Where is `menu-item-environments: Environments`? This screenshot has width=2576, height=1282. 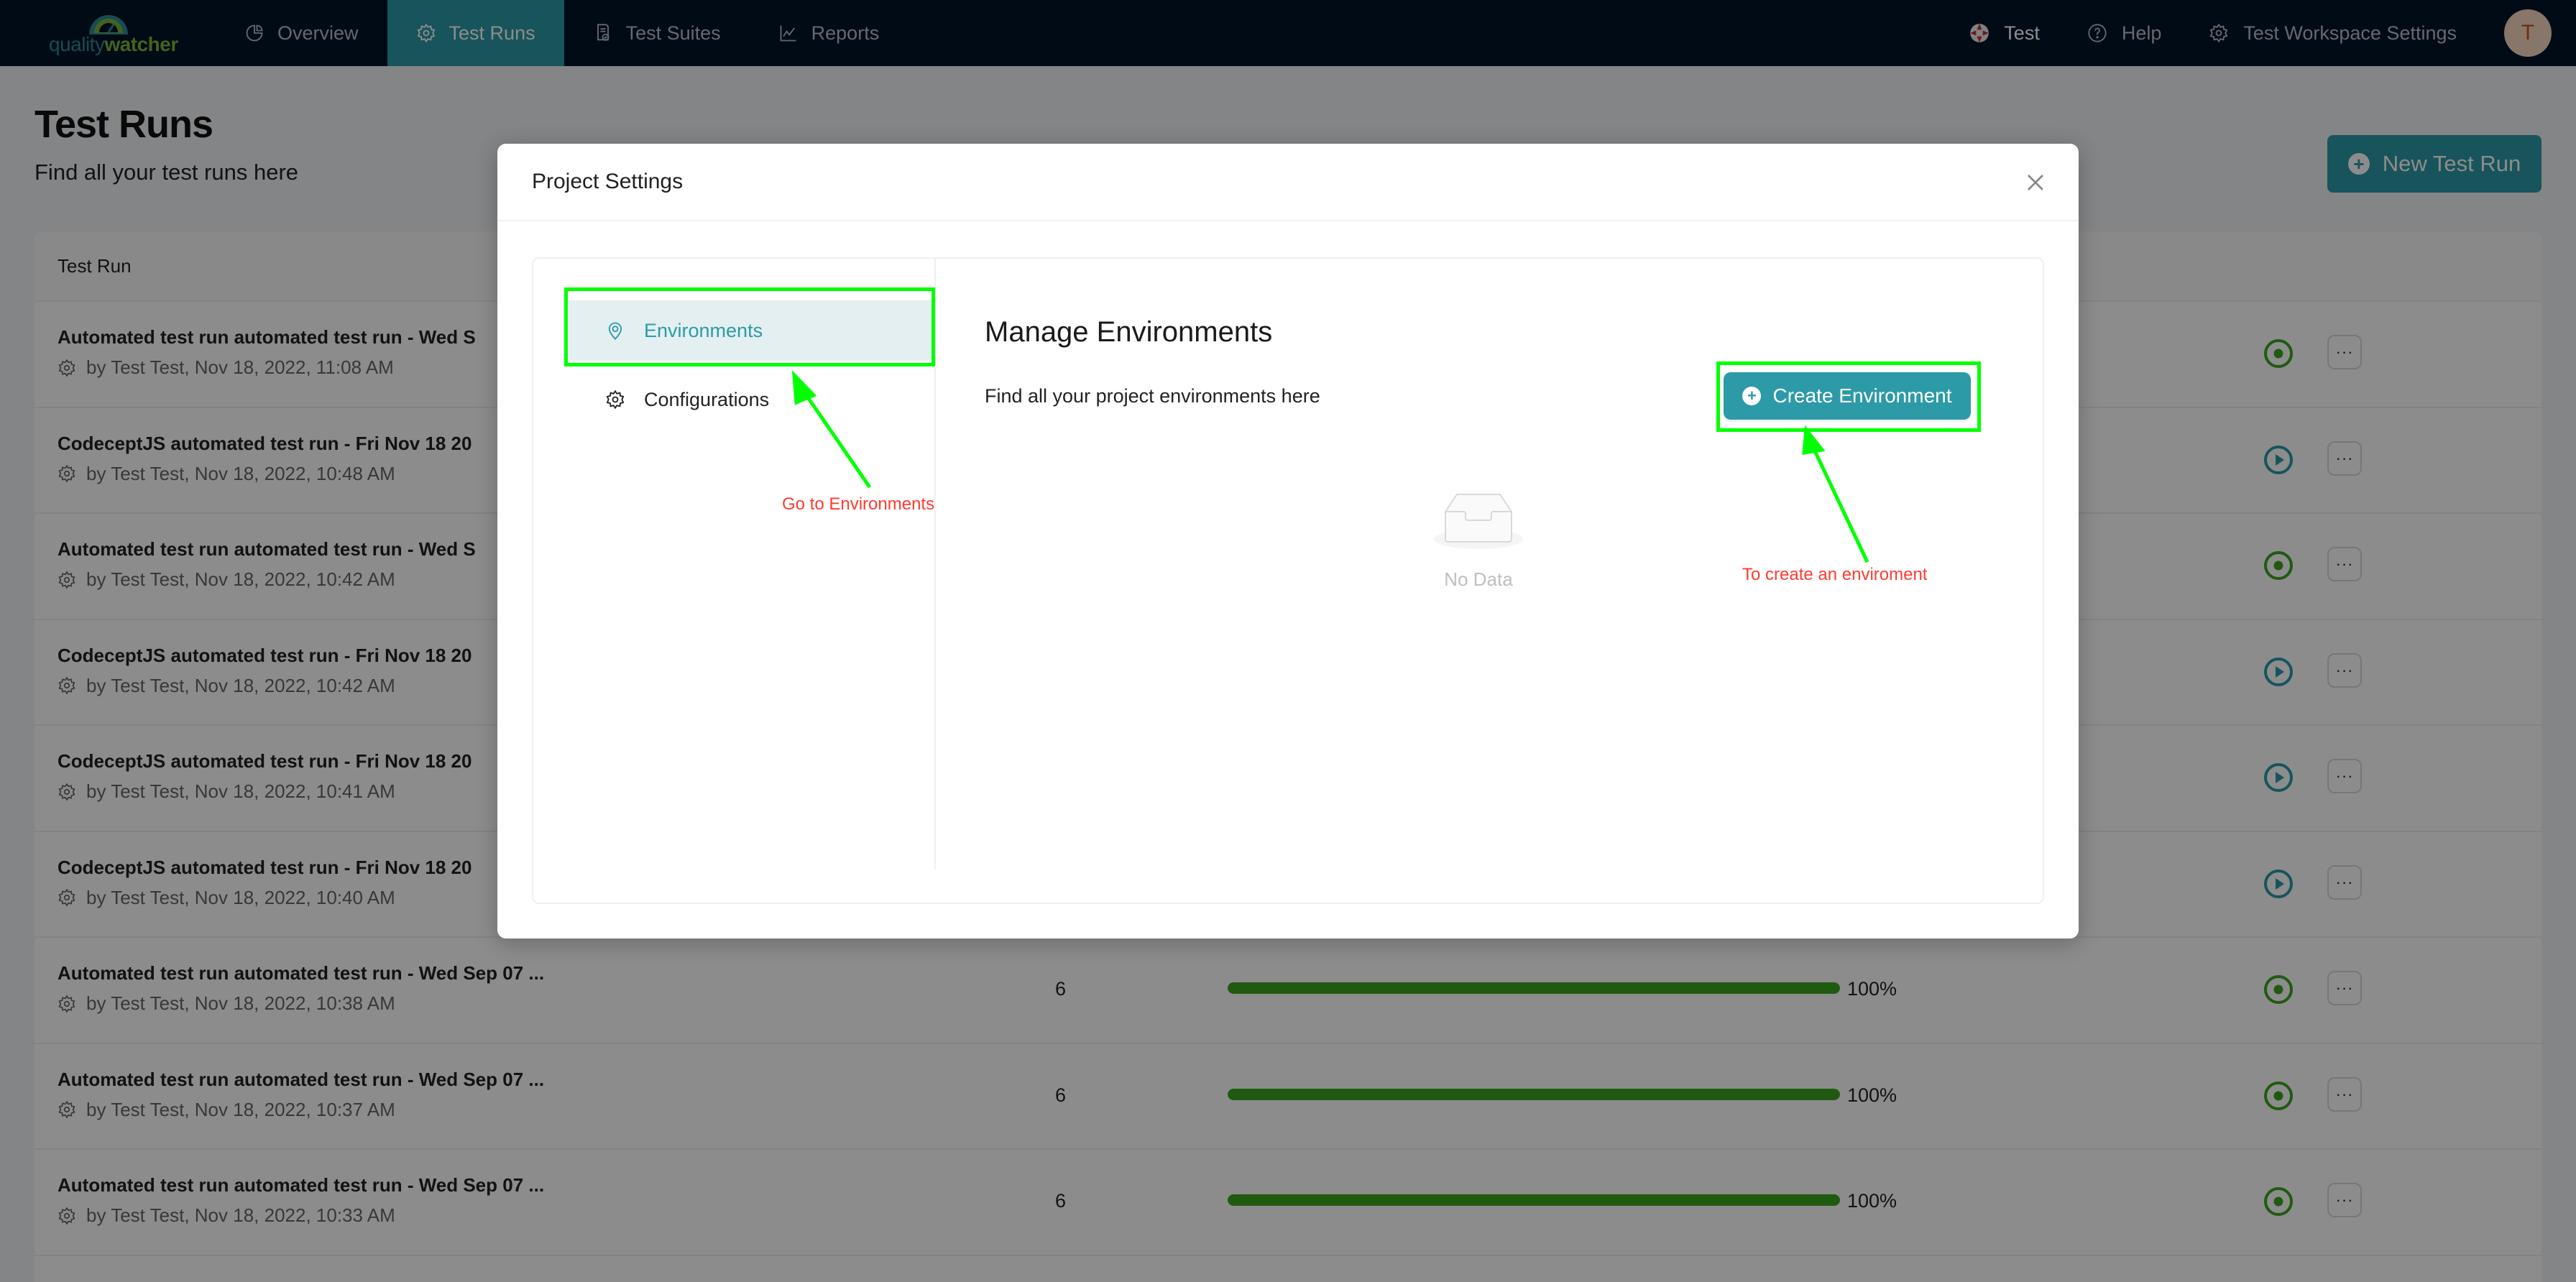 menu-item-environments: Environments is located at coordinates (751, 330).